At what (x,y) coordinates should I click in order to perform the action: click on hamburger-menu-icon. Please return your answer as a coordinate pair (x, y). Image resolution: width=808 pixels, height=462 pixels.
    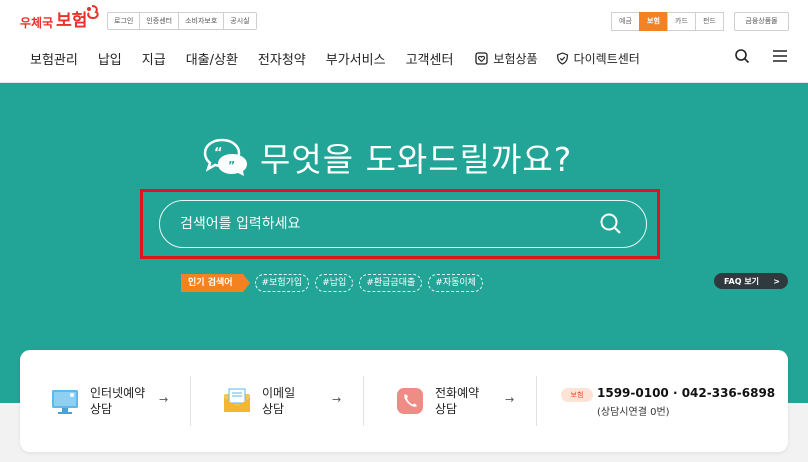
    Looking at the image, I should click on (780, 56).